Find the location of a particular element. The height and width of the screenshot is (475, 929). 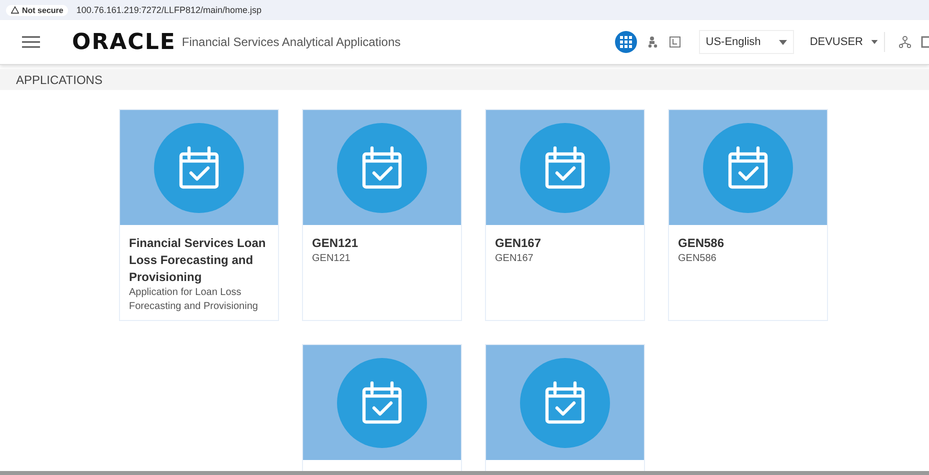

card-description: GEN167 is located at coordinates (514, 259).